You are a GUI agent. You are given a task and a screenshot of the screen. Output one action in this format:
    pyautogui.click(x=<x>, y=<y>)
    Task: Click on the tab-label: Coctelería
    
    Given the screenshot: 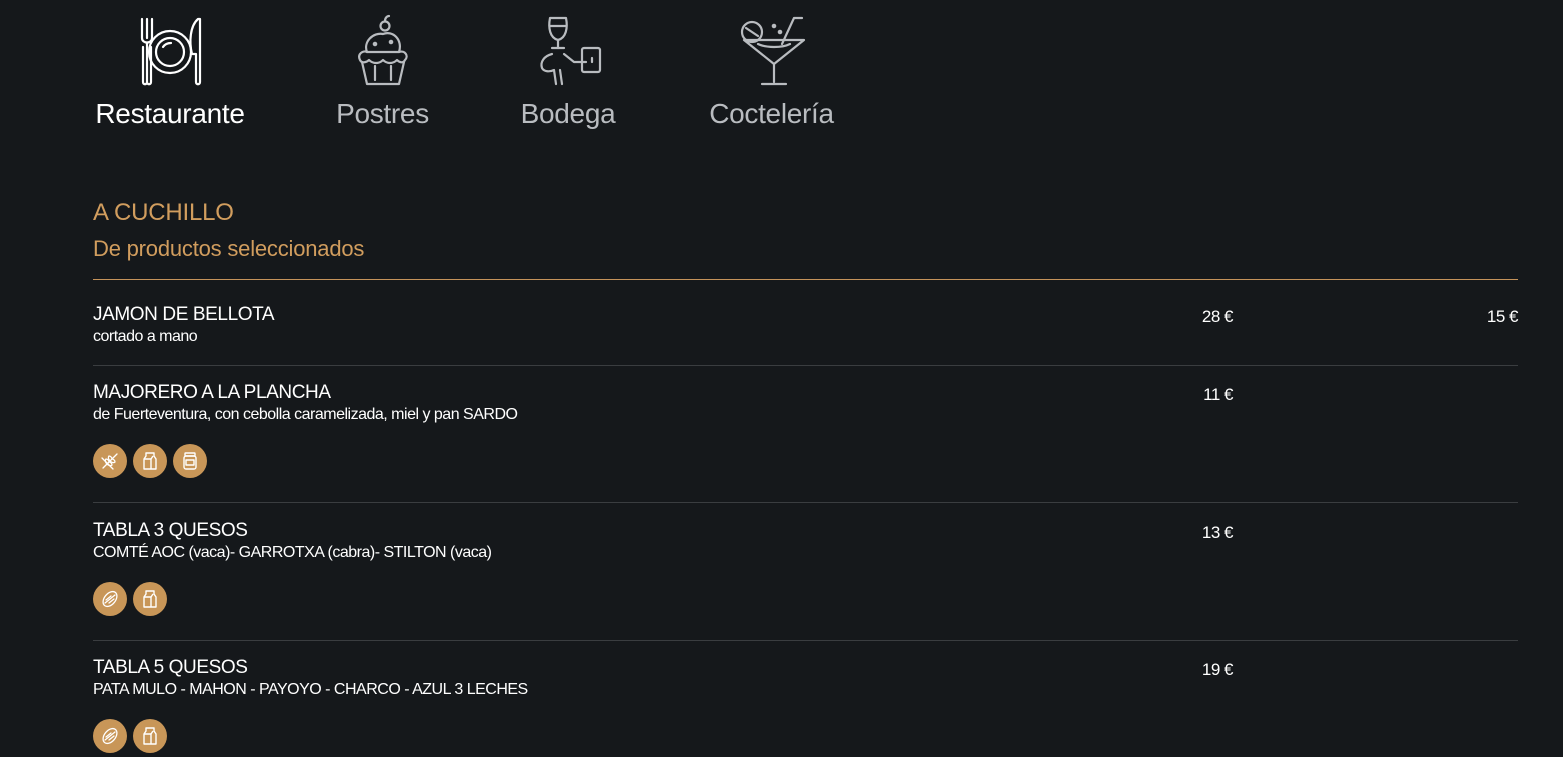 What is the action you would take?
    pyautogui.click(x=771, y=113)
    